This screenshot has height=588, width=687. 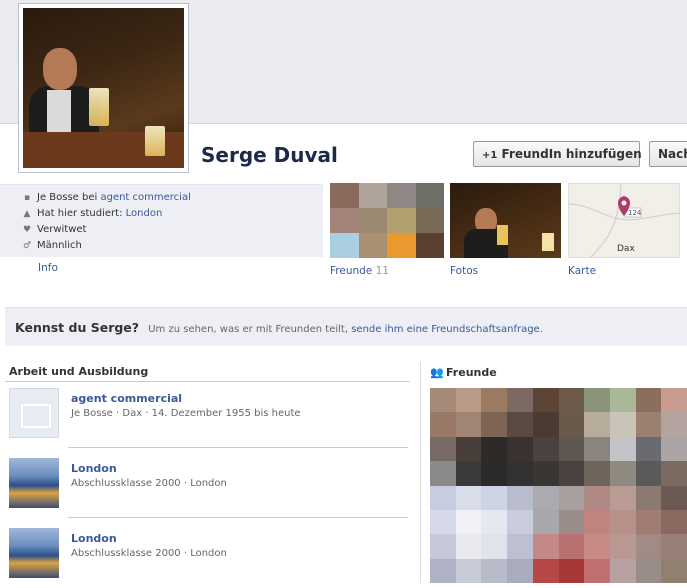 I want to click on briefcase-icon, so click(x=34, y=413).